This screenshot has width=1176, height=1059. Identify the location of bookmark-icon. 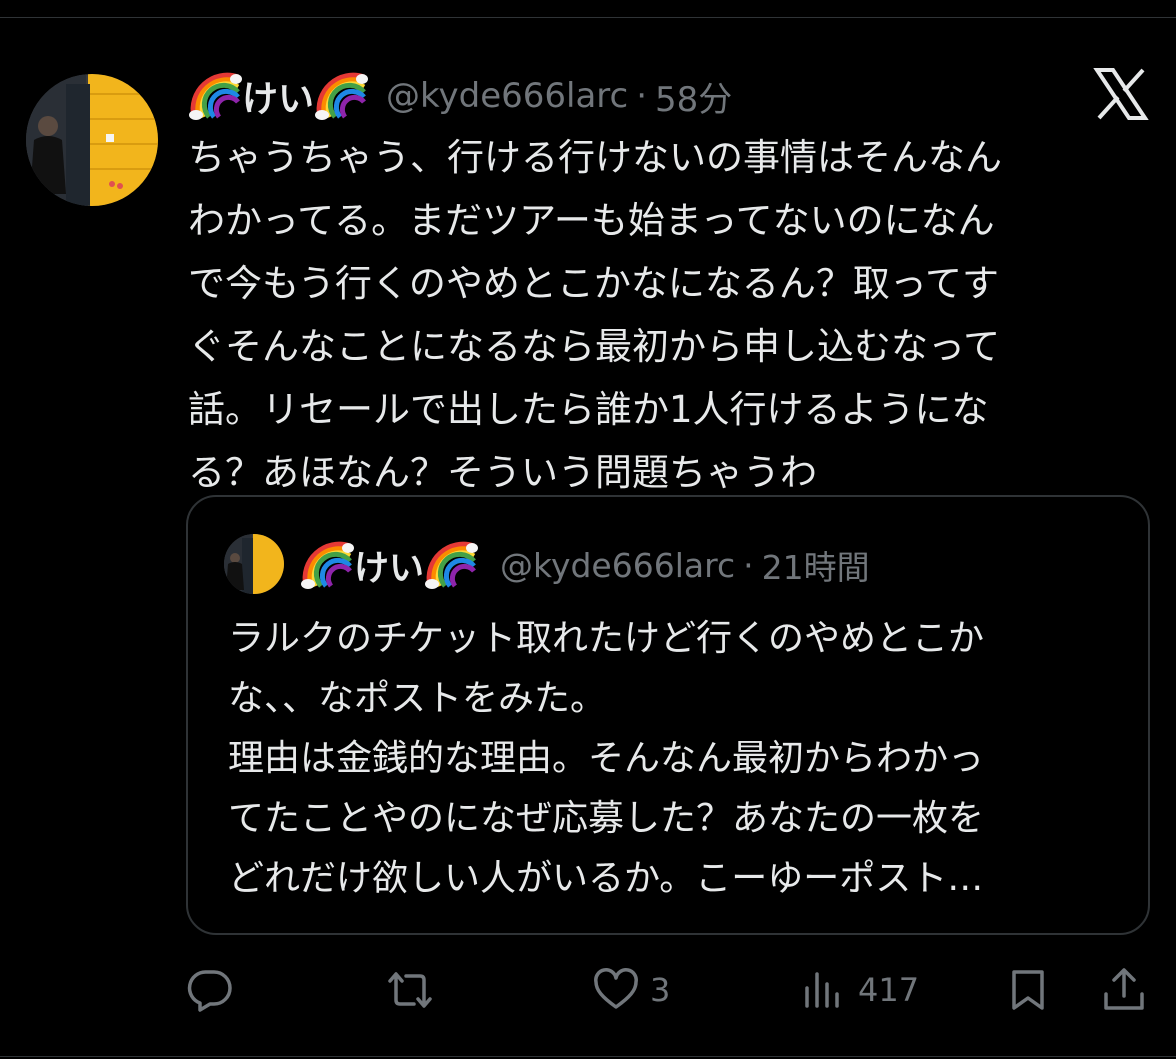
(1028, 990).